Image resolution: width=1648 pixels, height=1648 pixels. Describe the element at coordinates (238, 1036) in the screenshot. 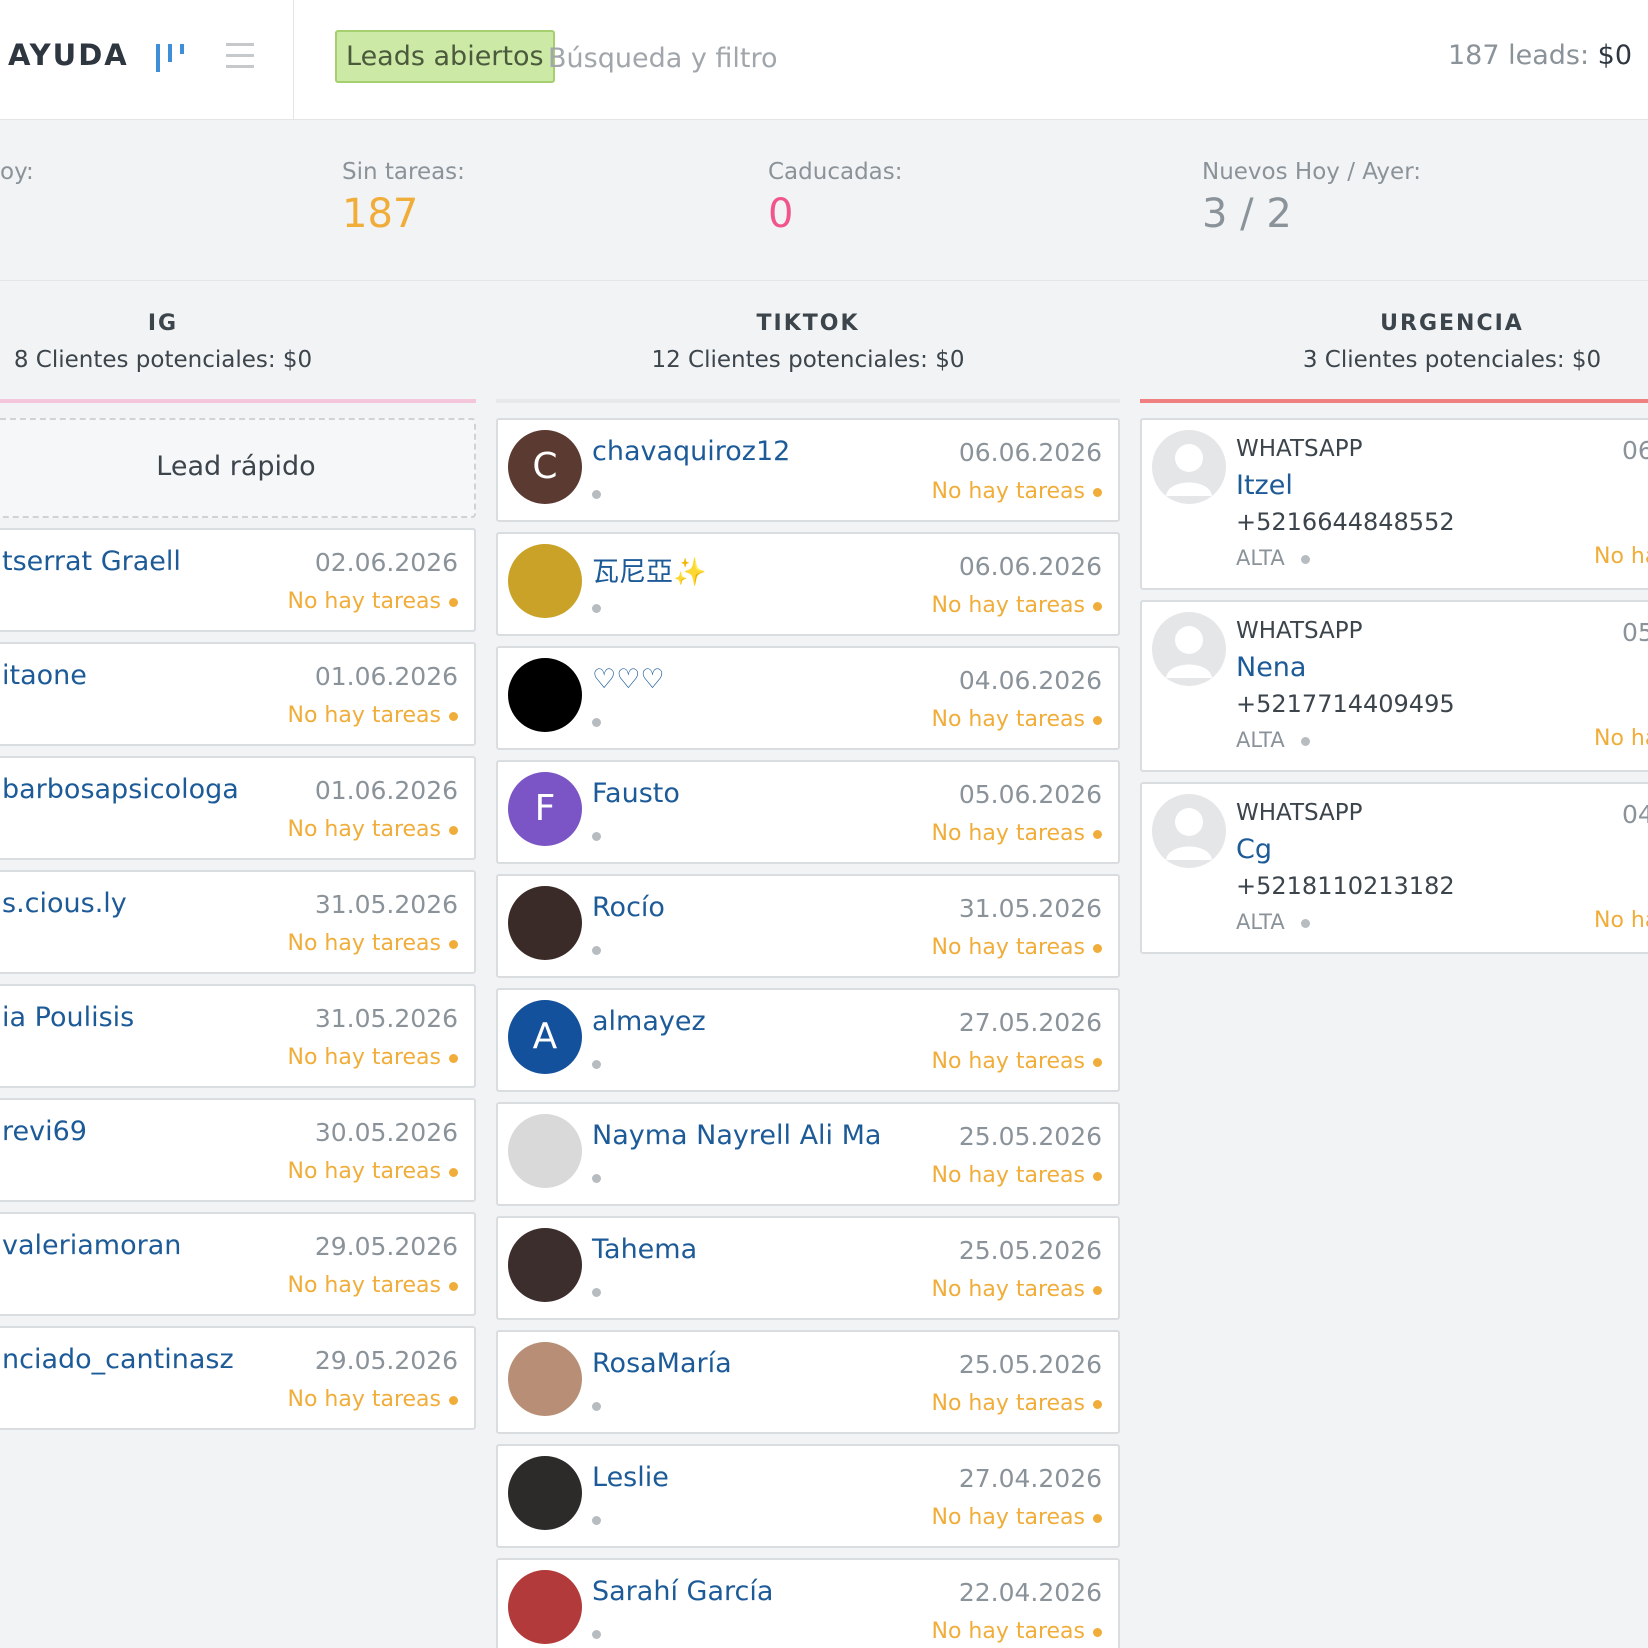

I see `lead-card: ia Poulisis 31.05.2026 No hay tareas` at that location.